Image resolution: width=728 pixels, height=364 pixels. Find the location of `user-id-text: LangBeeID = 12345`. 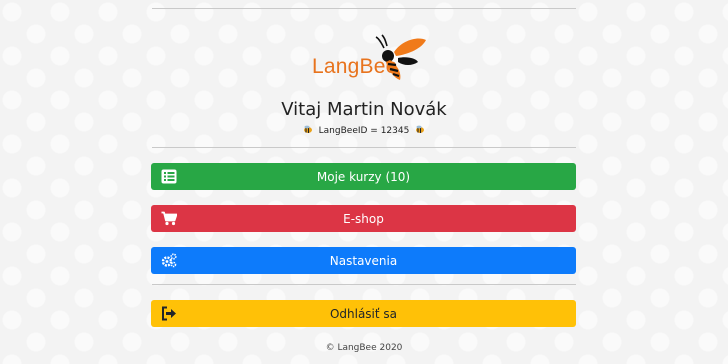

user-id-text: LangBeeID = 12345 is located at coordinates (364, 131).